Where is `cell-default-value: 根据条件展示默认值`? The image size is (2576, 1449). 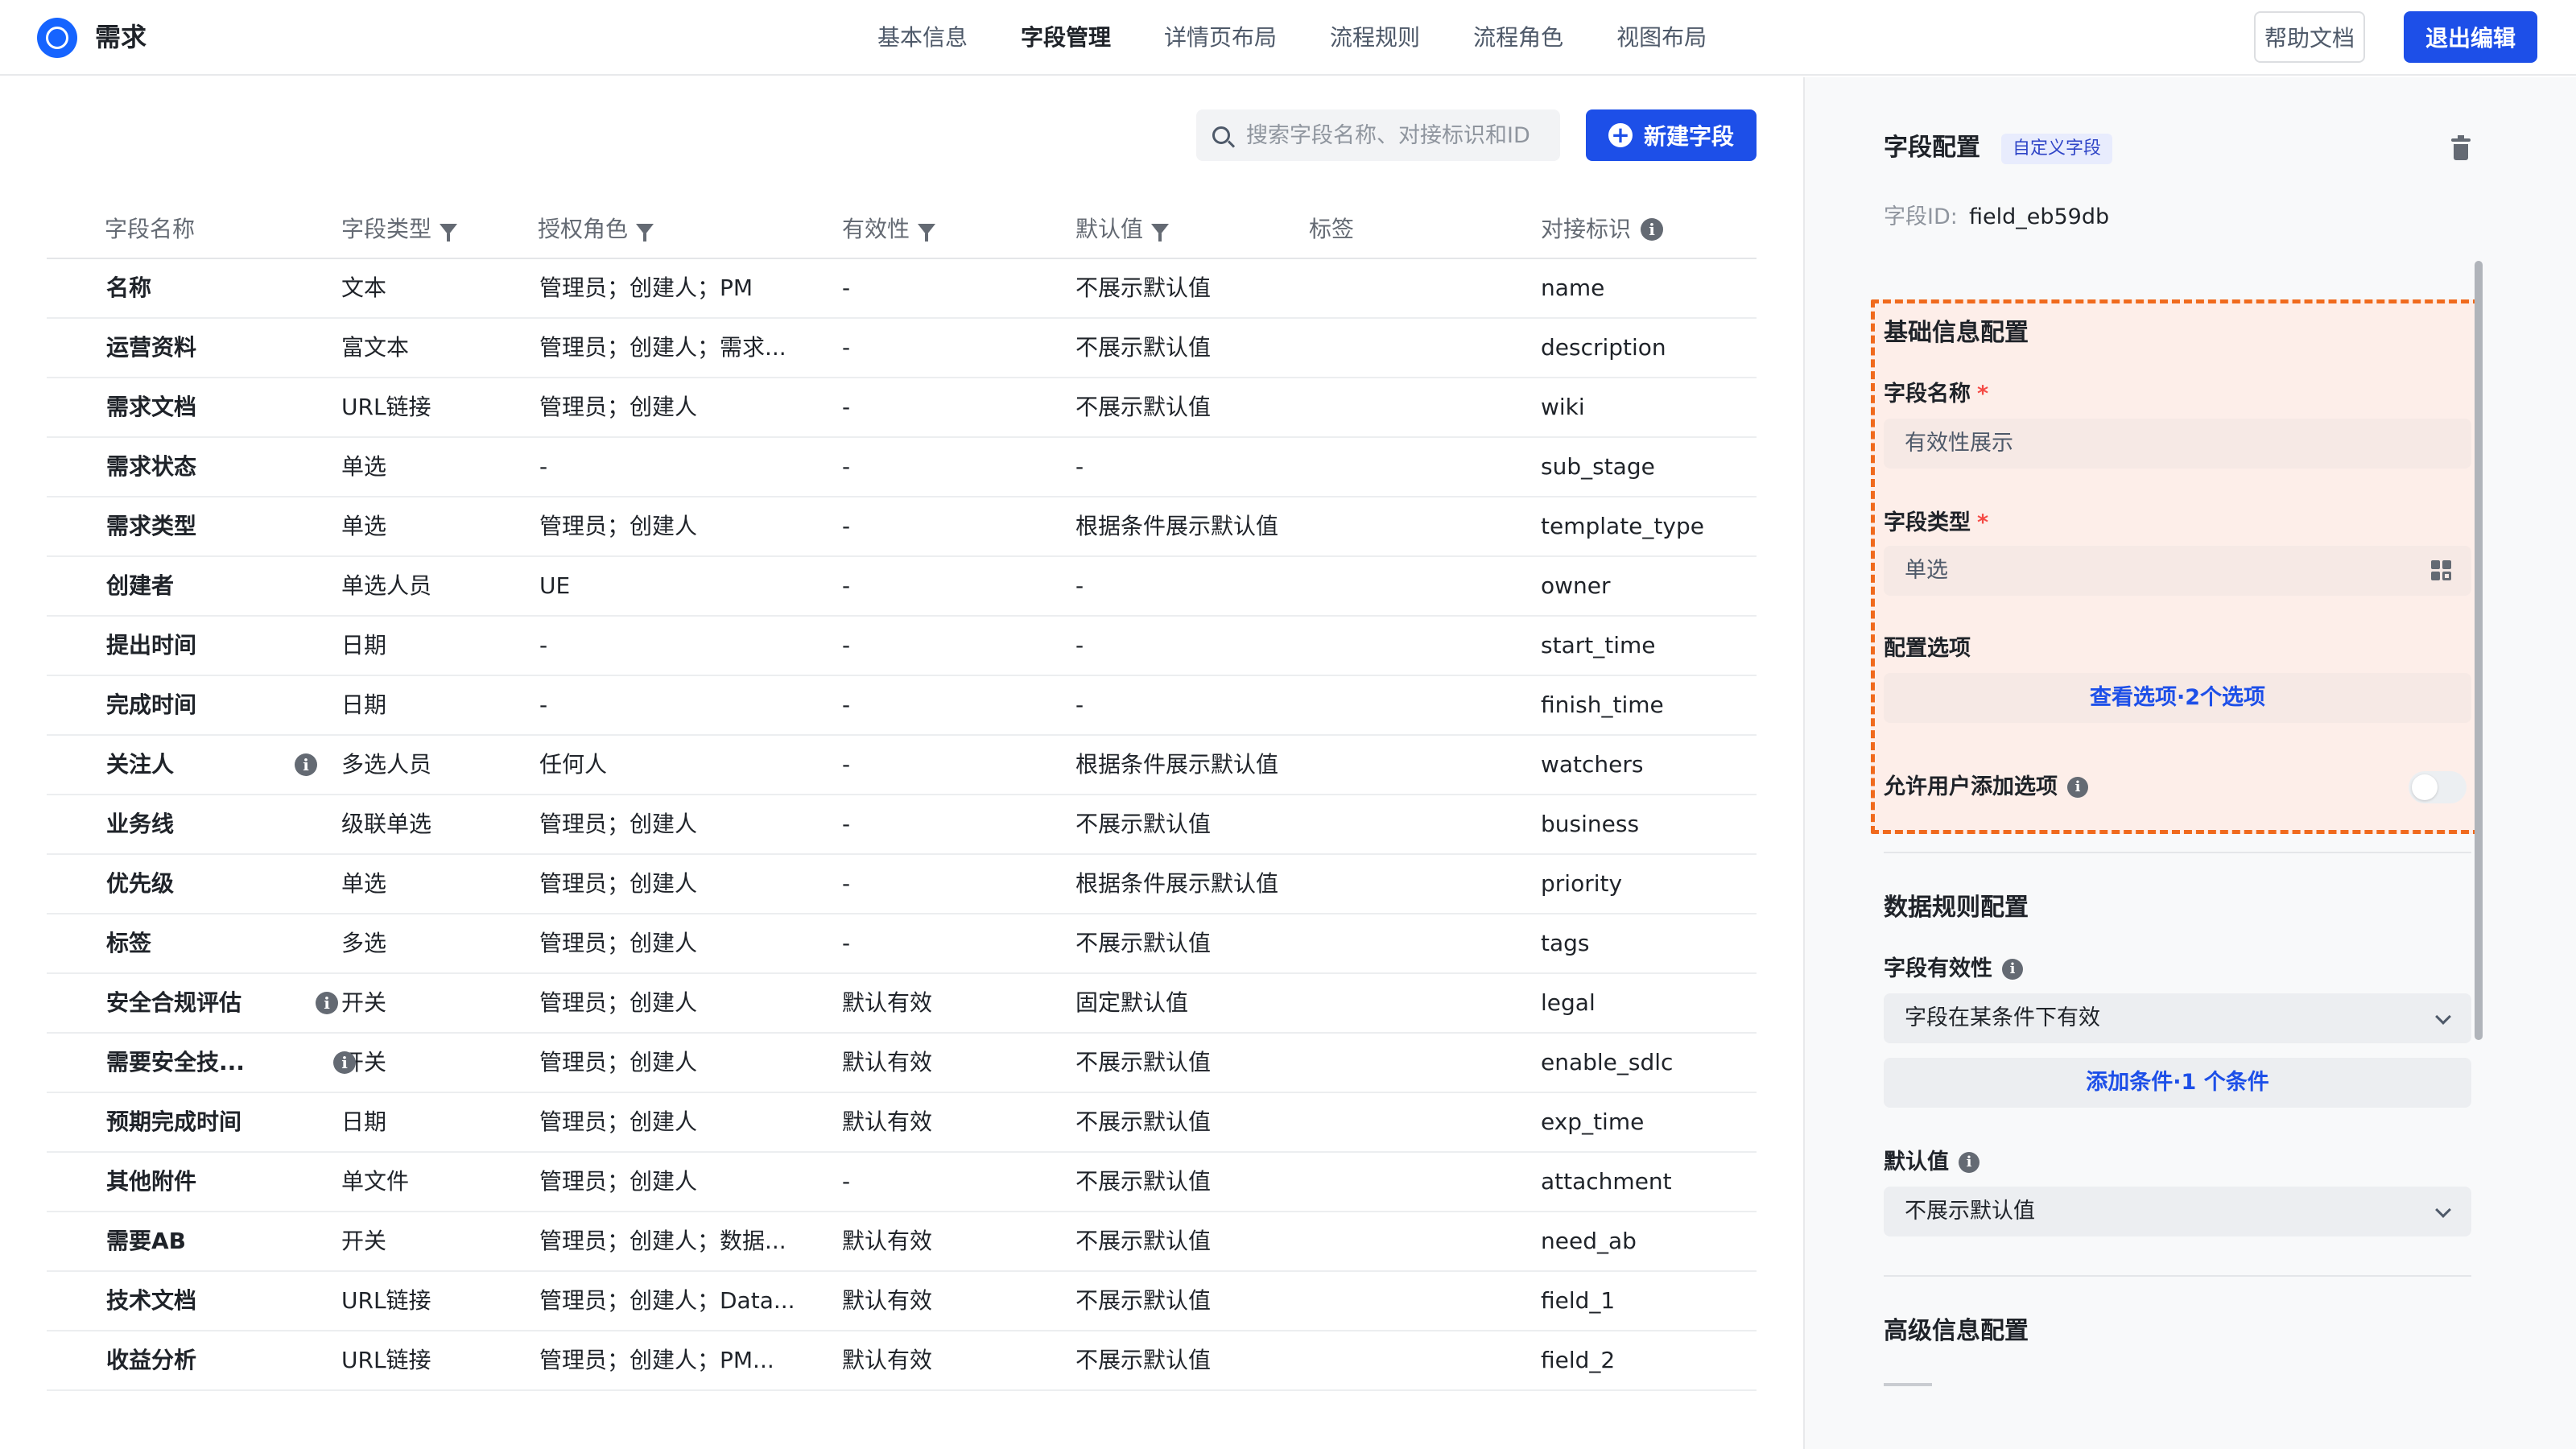 cell-default-value: 根据条件展示默认值 is located at coordinates (1177, 526).